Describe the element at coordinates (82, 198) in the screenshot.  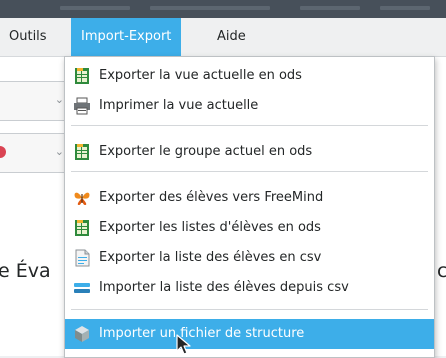
I see `freemind-butterfly-icon` at that location.